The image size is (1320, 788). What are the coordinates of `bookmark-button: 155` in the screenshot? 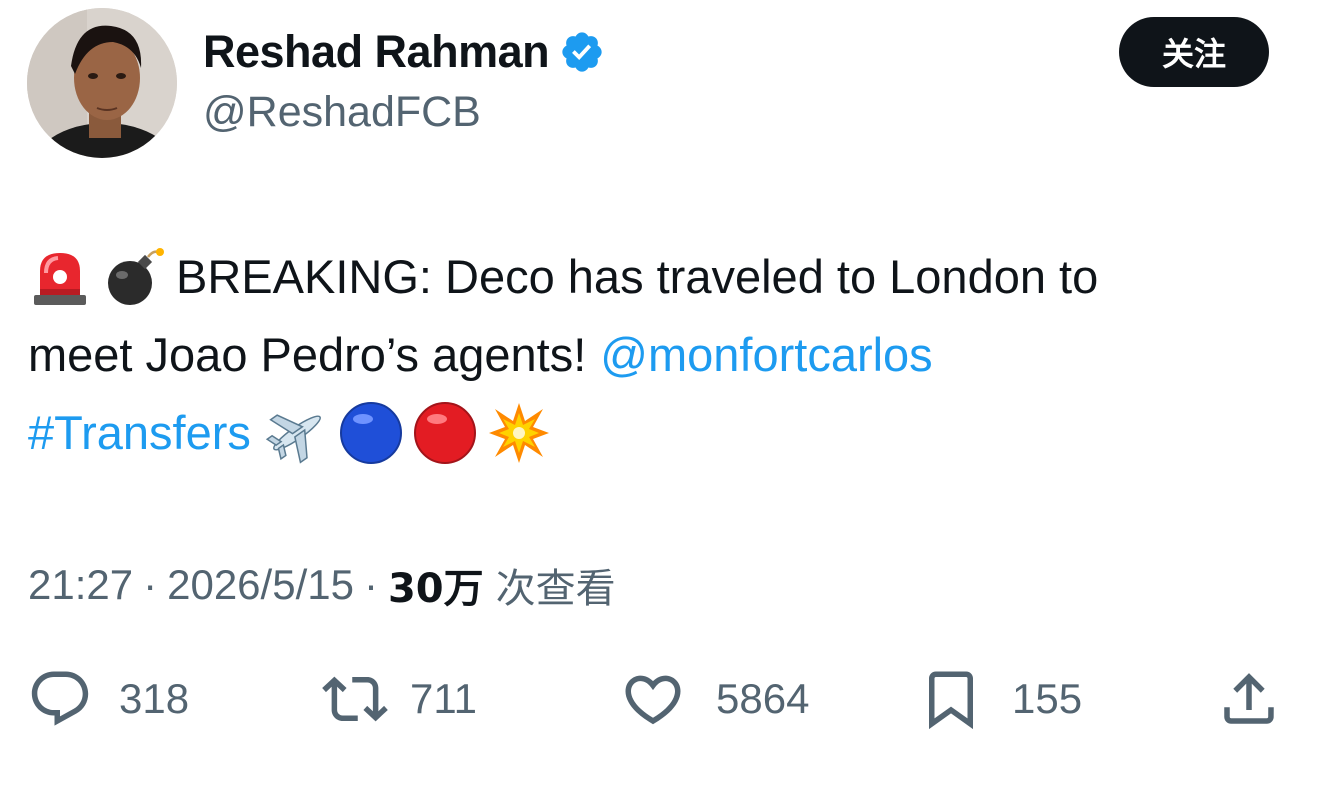 It's located at (1000, 699).